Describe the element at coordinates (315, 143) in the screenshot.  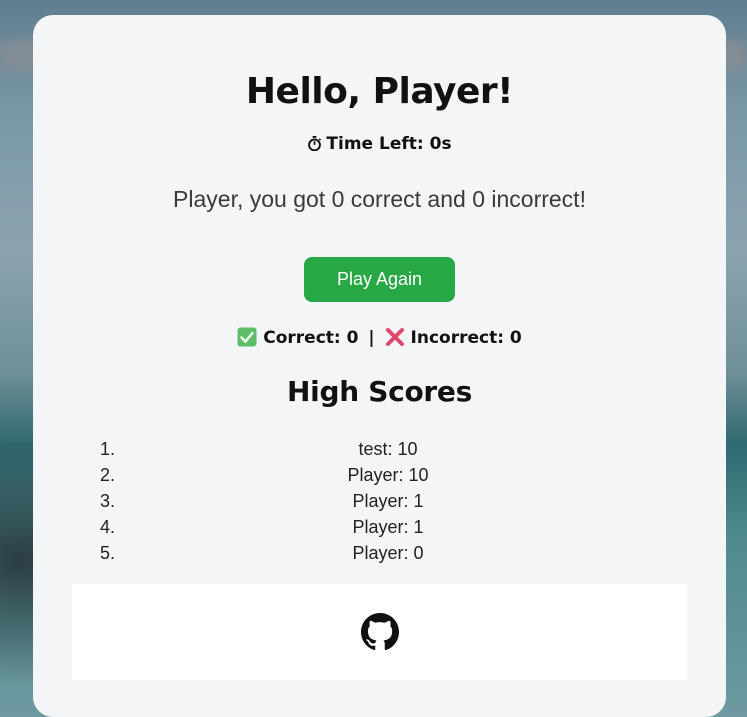
I see `stopwatch-icon` at that location.